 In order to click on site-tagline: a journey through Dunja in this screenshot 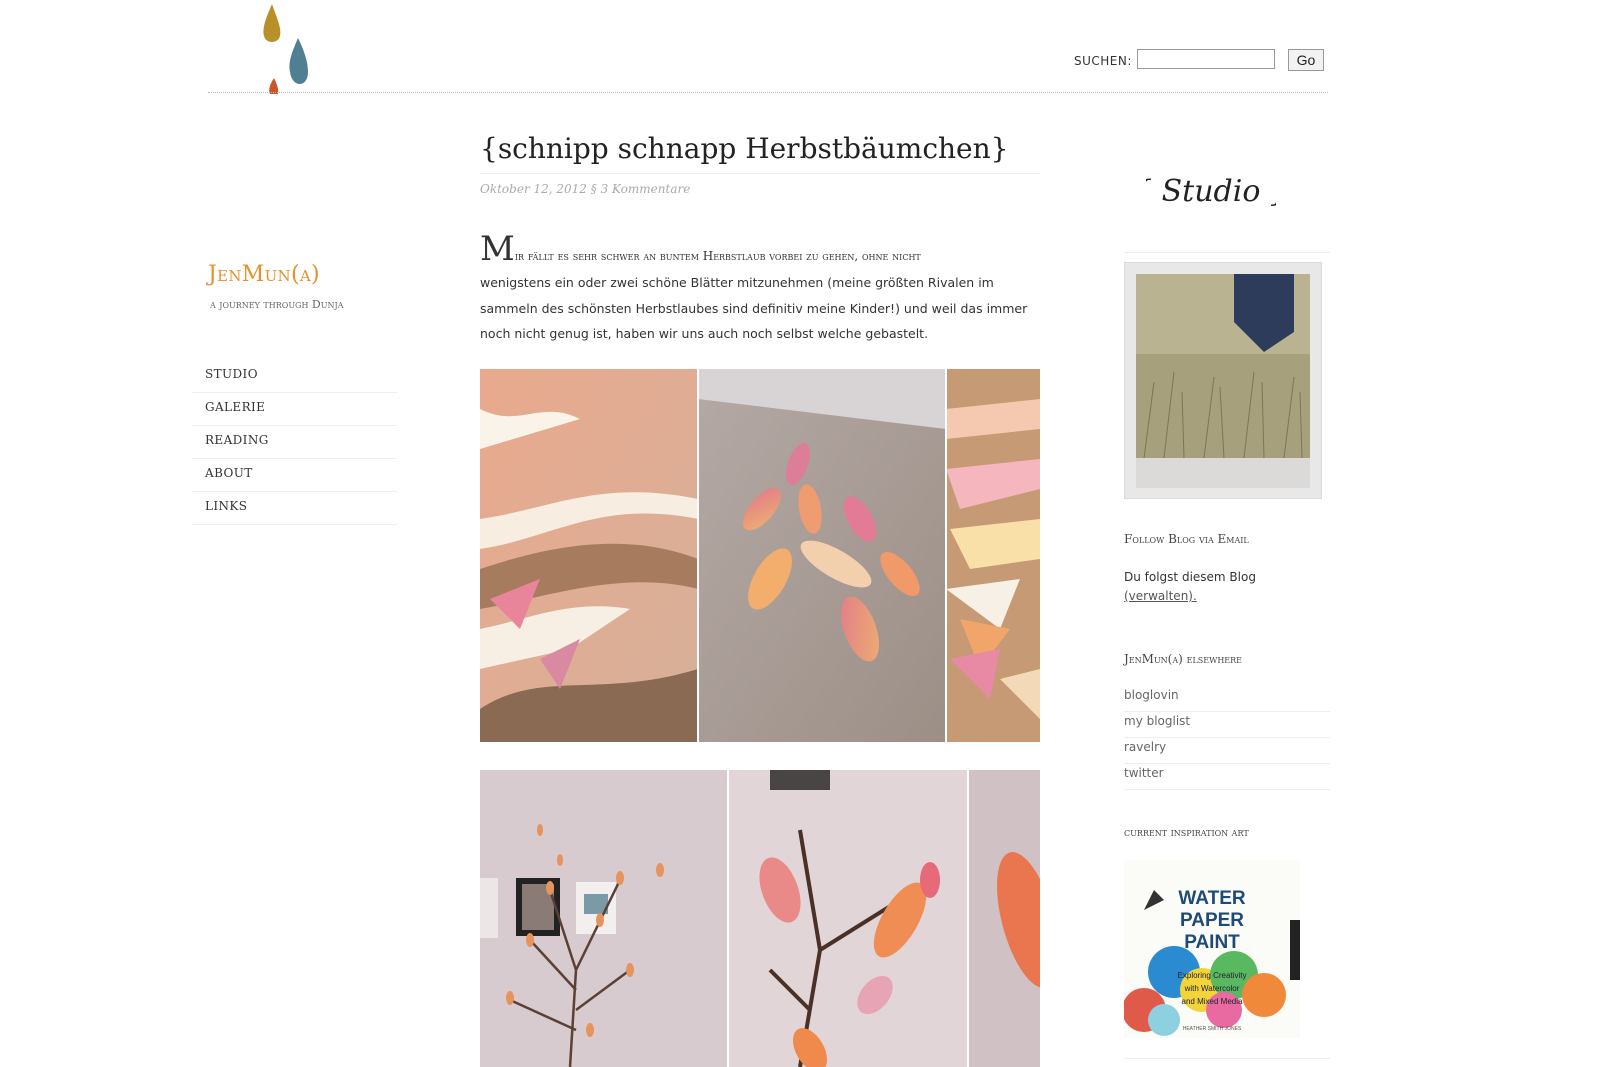, I will do `click(277, 304)`.